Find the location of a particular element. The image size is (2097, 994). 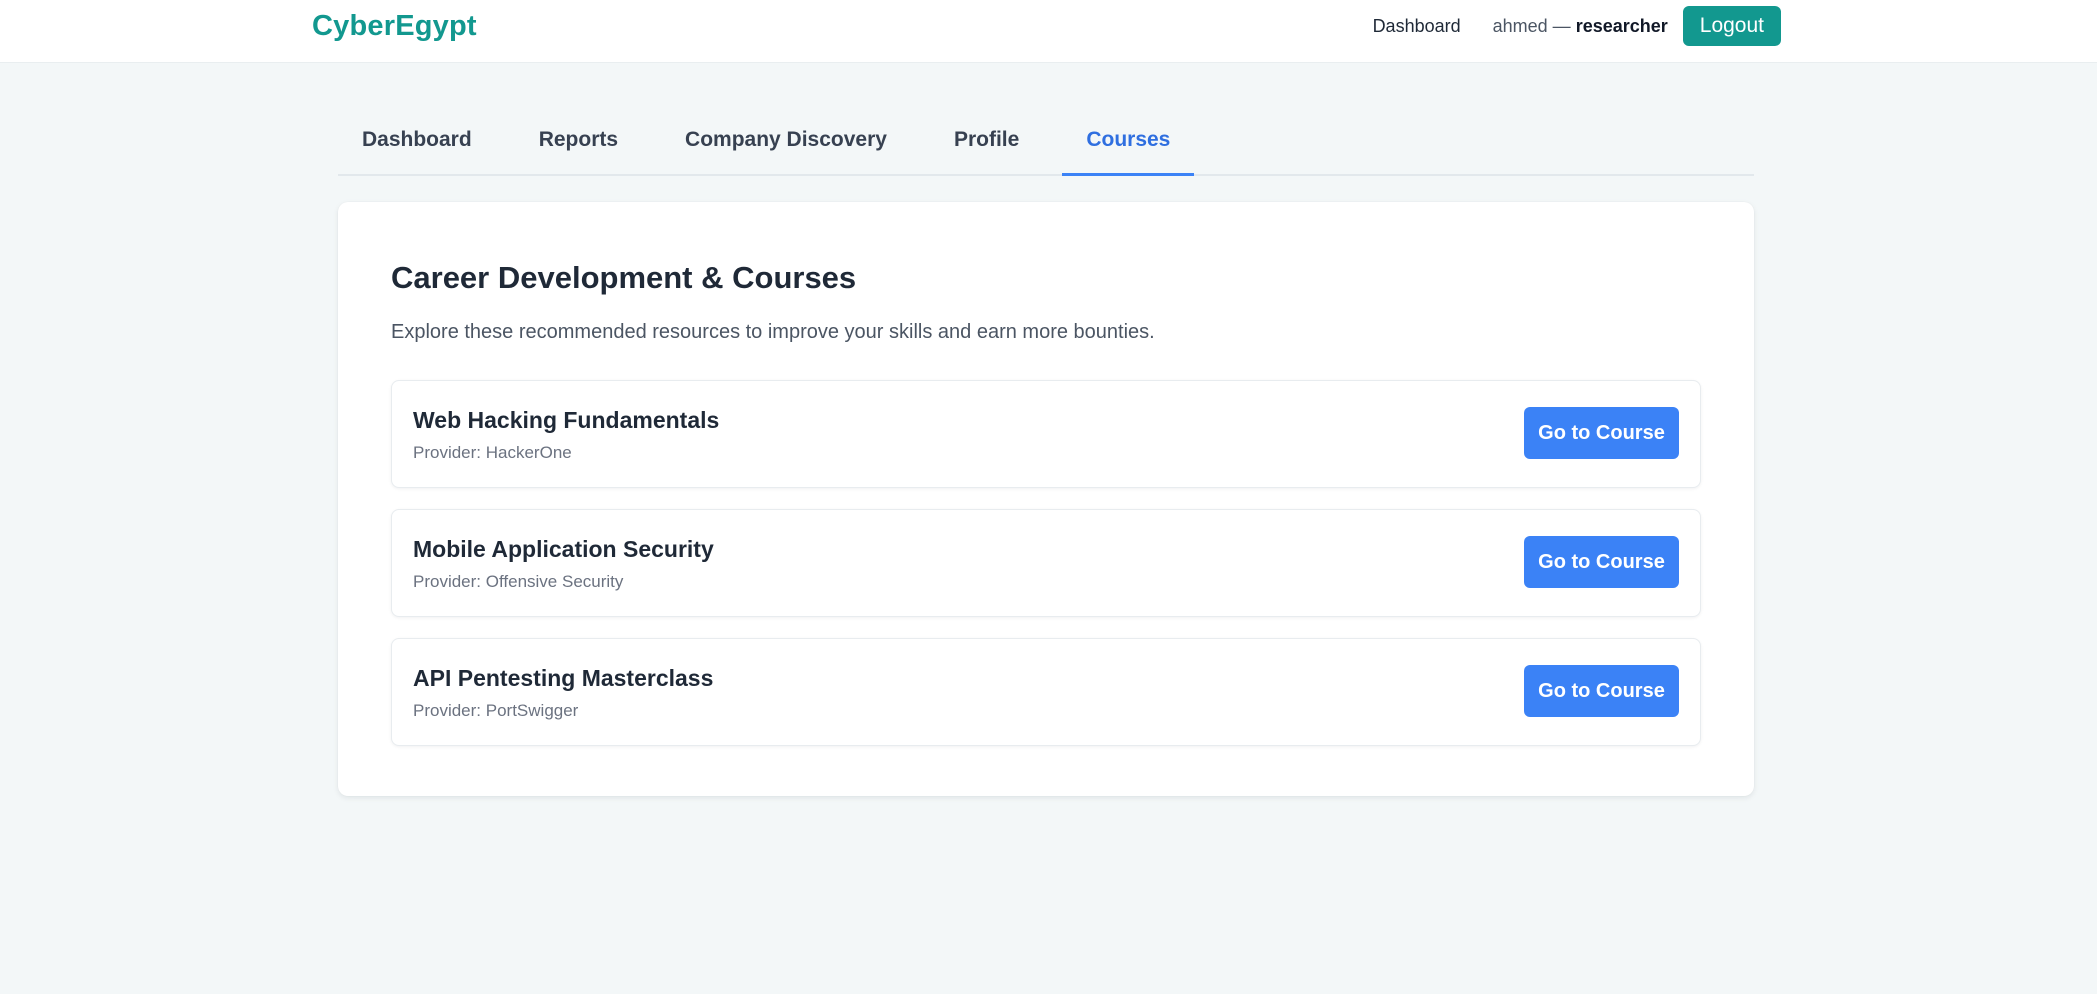

nav-dashboard-link: Dashboard is located at coordinates (1417, 26).